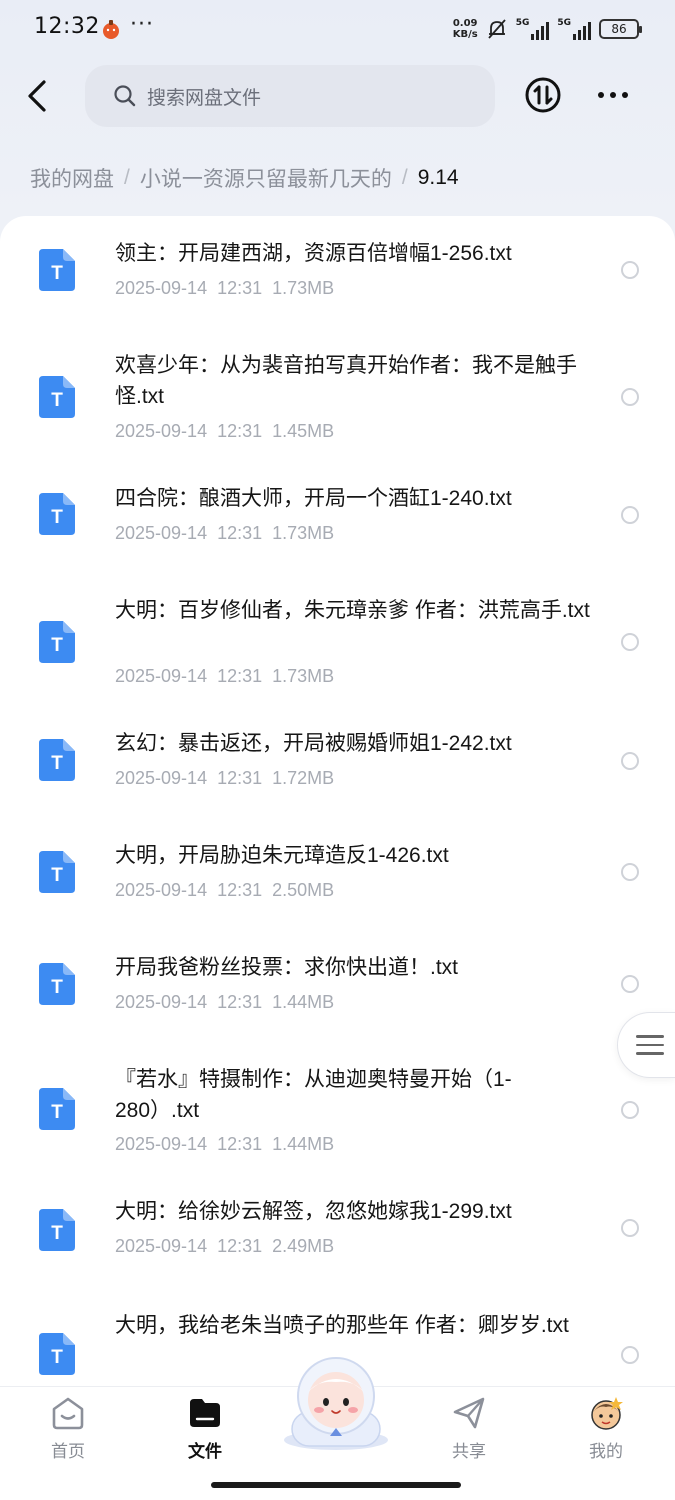 The image size is (675, 1500). What do you see at coordinates (346, 381) in the screenshot?
I see `file-name: 欢喜少年：从为裴音拍写真开始作者：我不是触手怪.txt` at bounding box center [346, 381].